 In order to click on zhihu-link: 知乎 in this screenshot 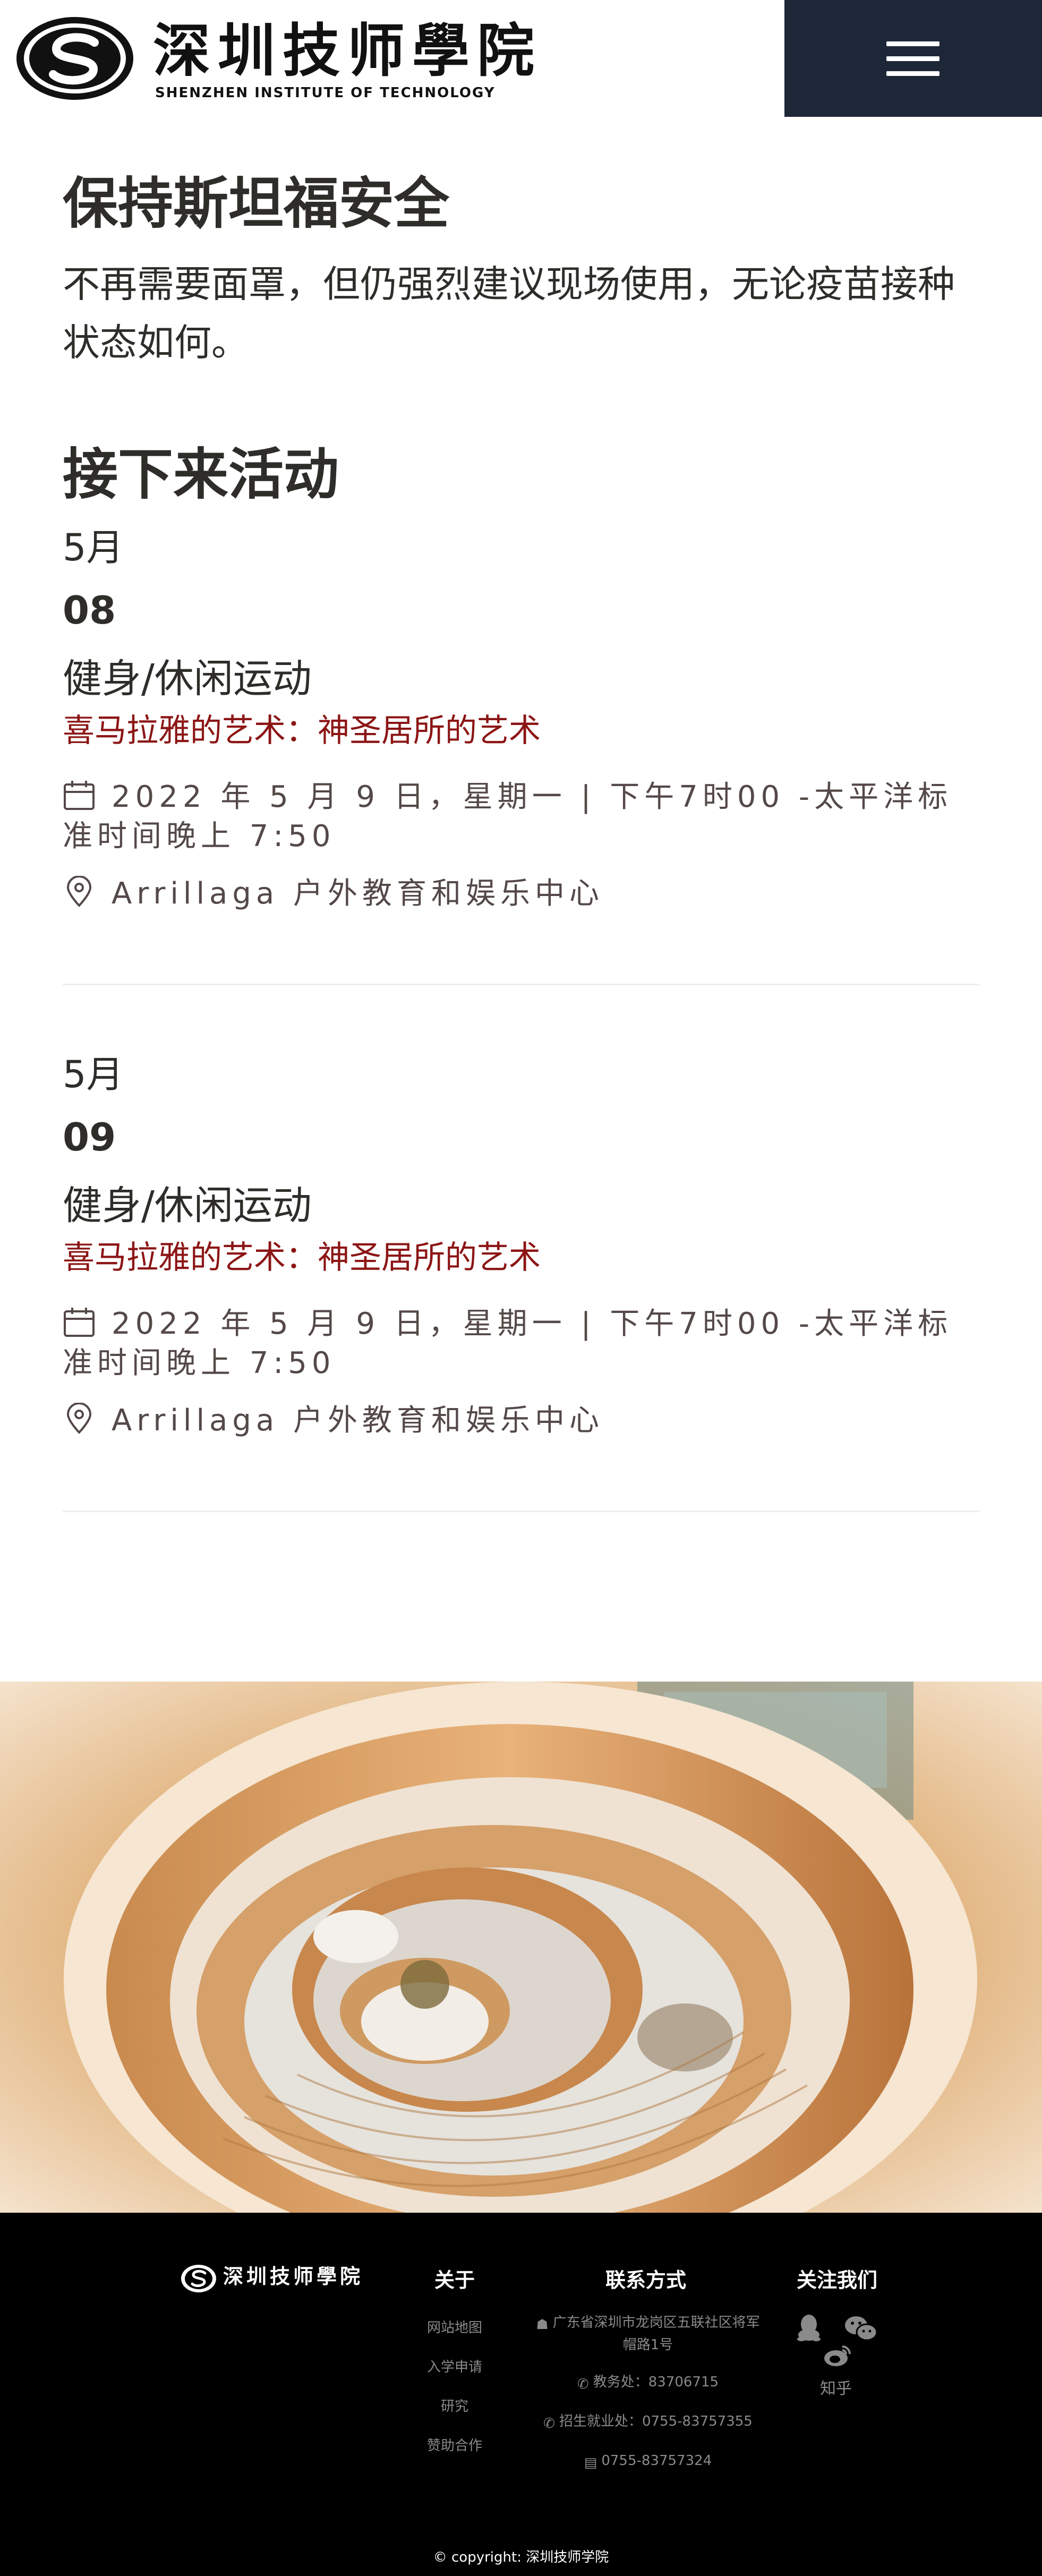, I will do `click(836, 2387)`.